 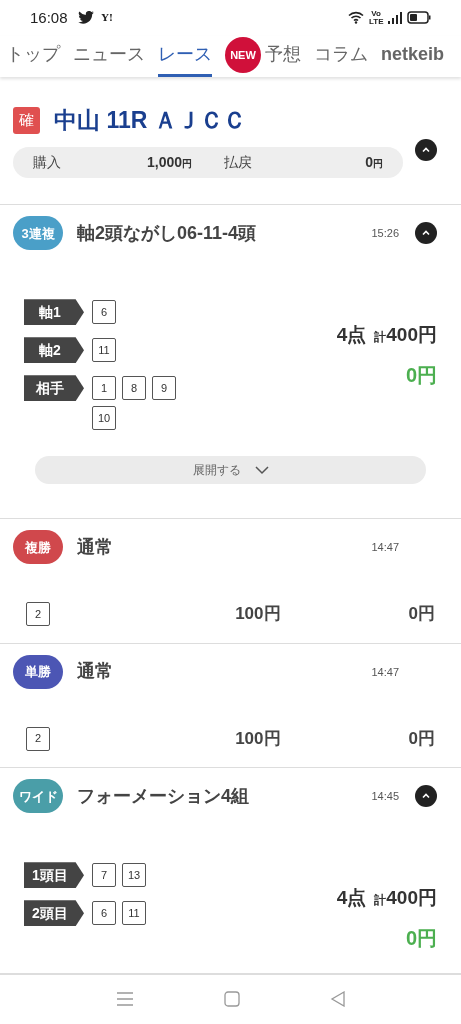 I want to click on app-mark: Y!, so click(x=107, y=18).